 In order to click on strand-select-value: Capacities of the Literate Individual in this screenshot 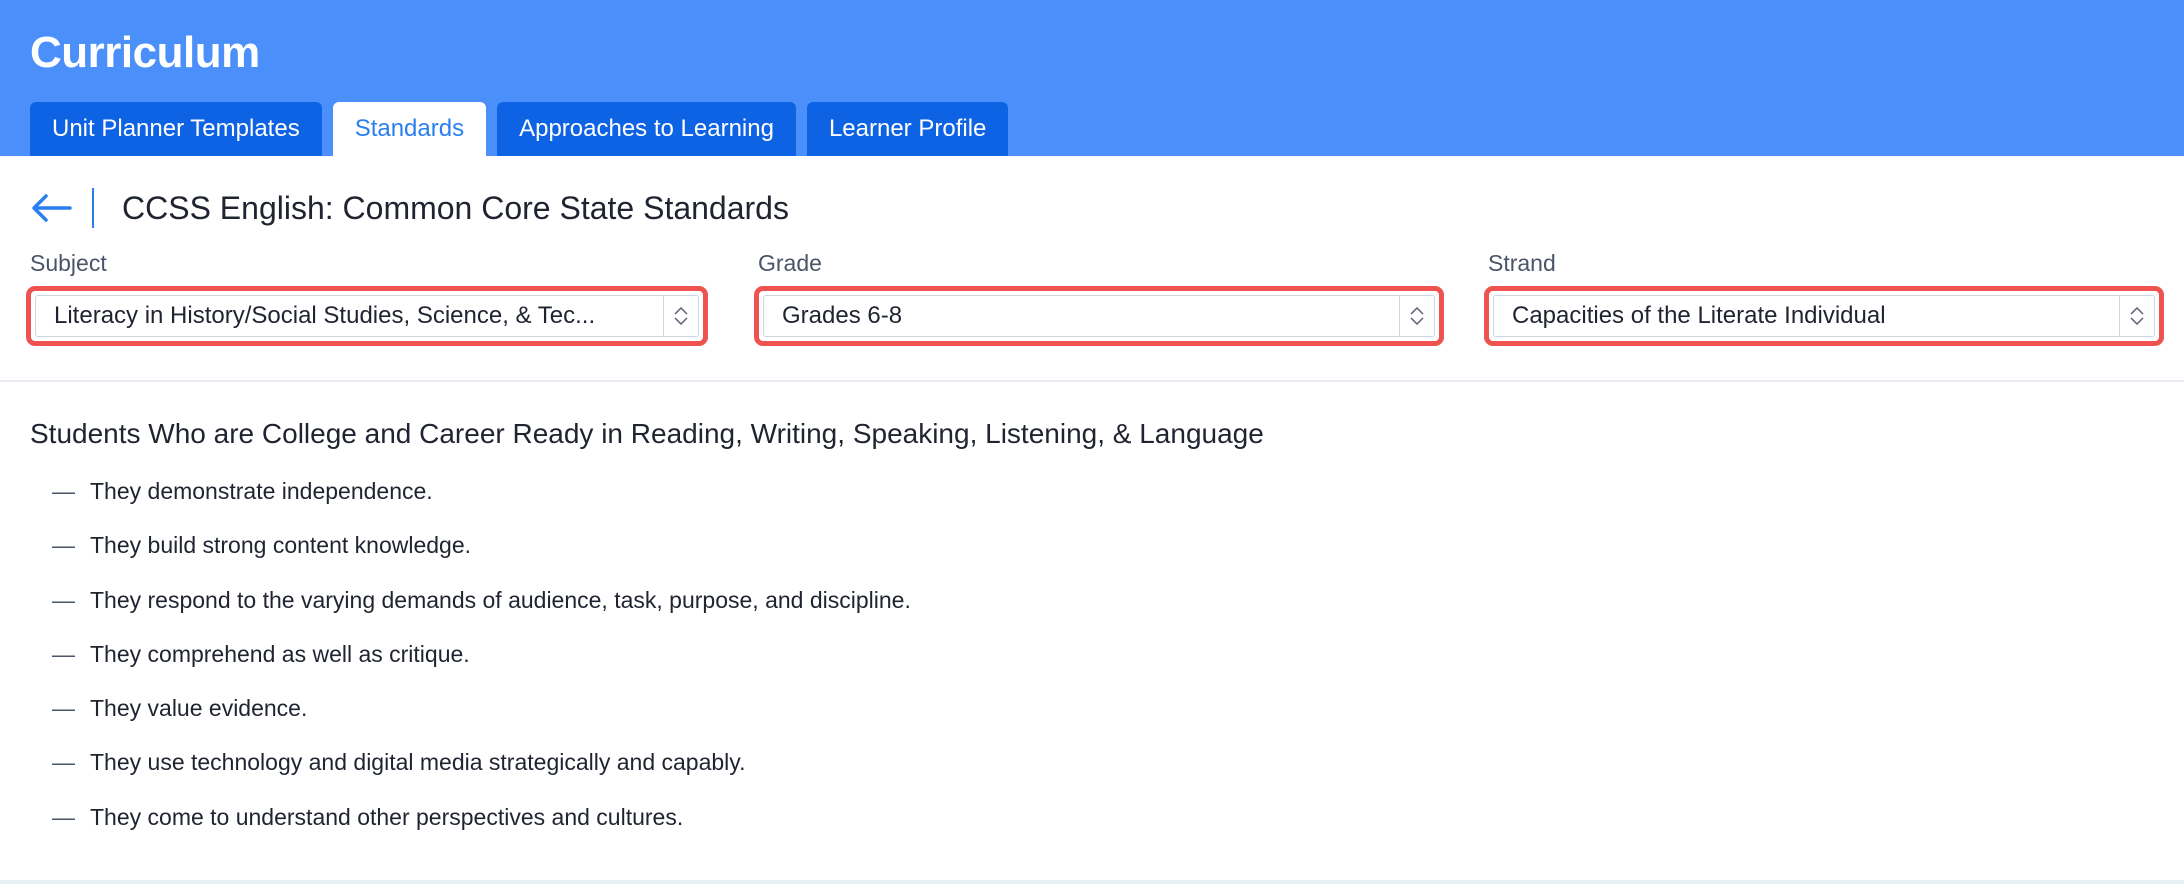, I will do `click(1699, 315)`.